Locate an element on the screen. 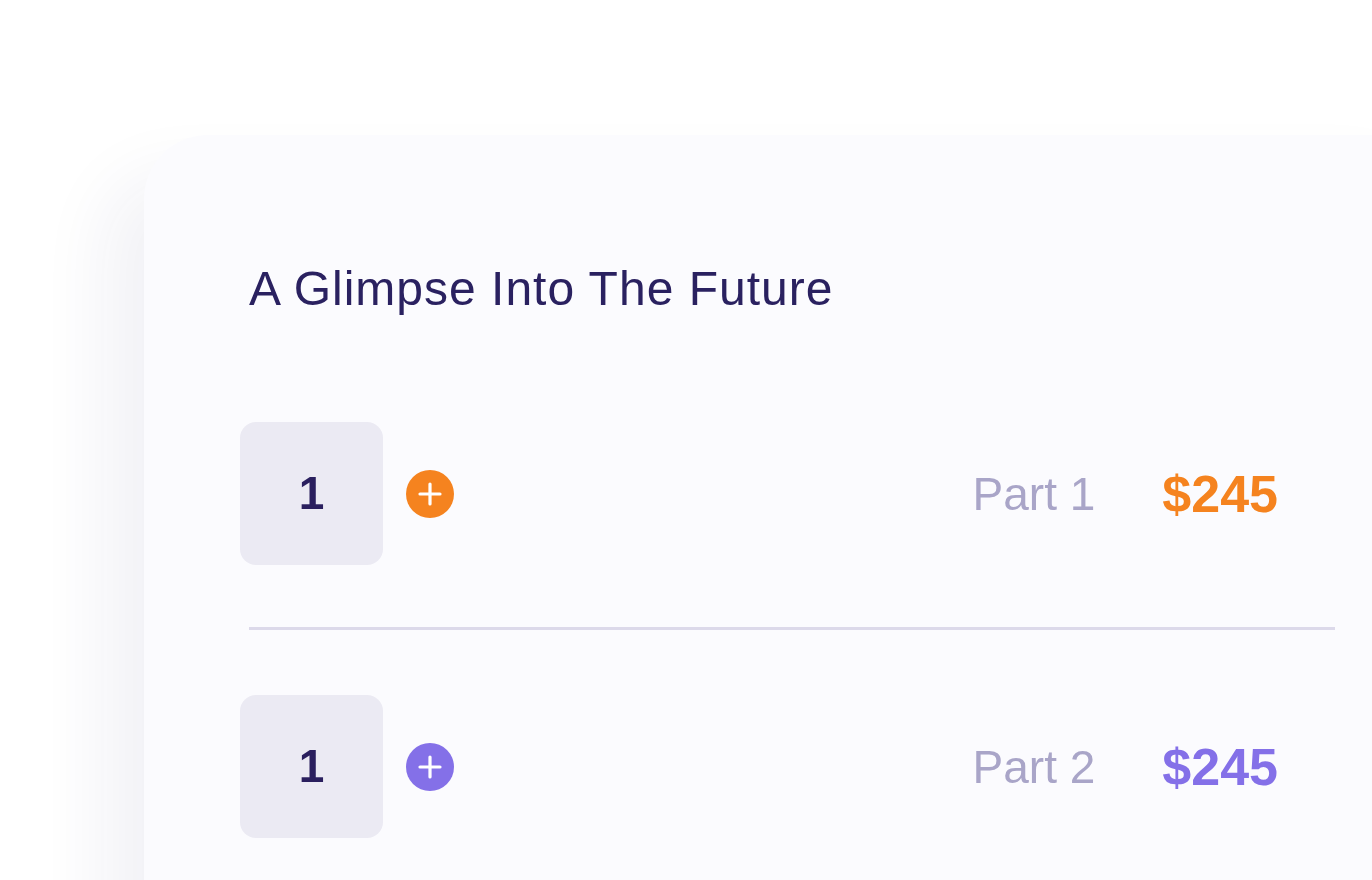 The height and width of the screenshot is (880, 1372). part-label: Part 1 is located at coordinates (1034, 493).